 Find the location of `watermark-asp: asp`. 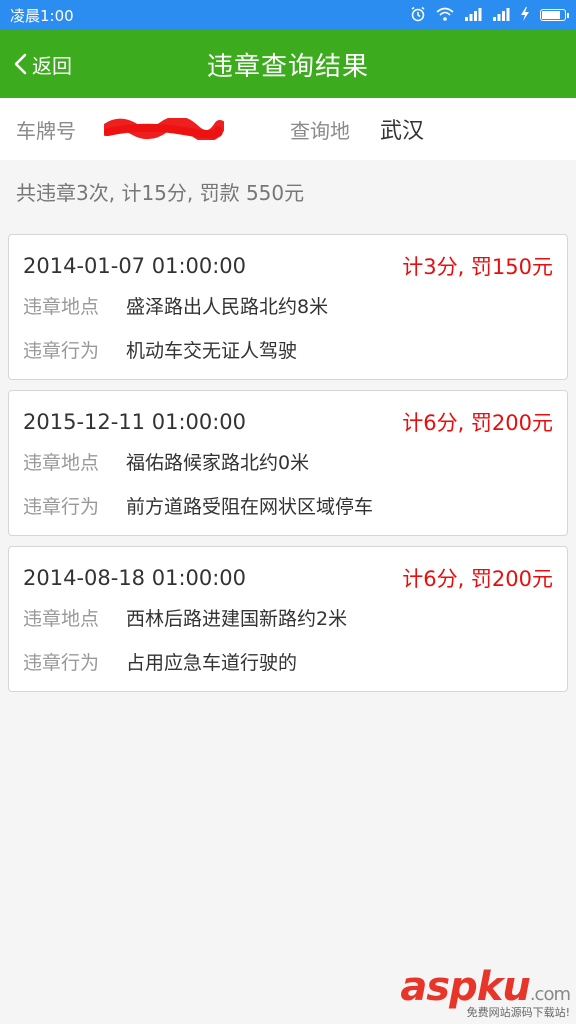

watermark-asp: asp is located at coordinates (438, 987).